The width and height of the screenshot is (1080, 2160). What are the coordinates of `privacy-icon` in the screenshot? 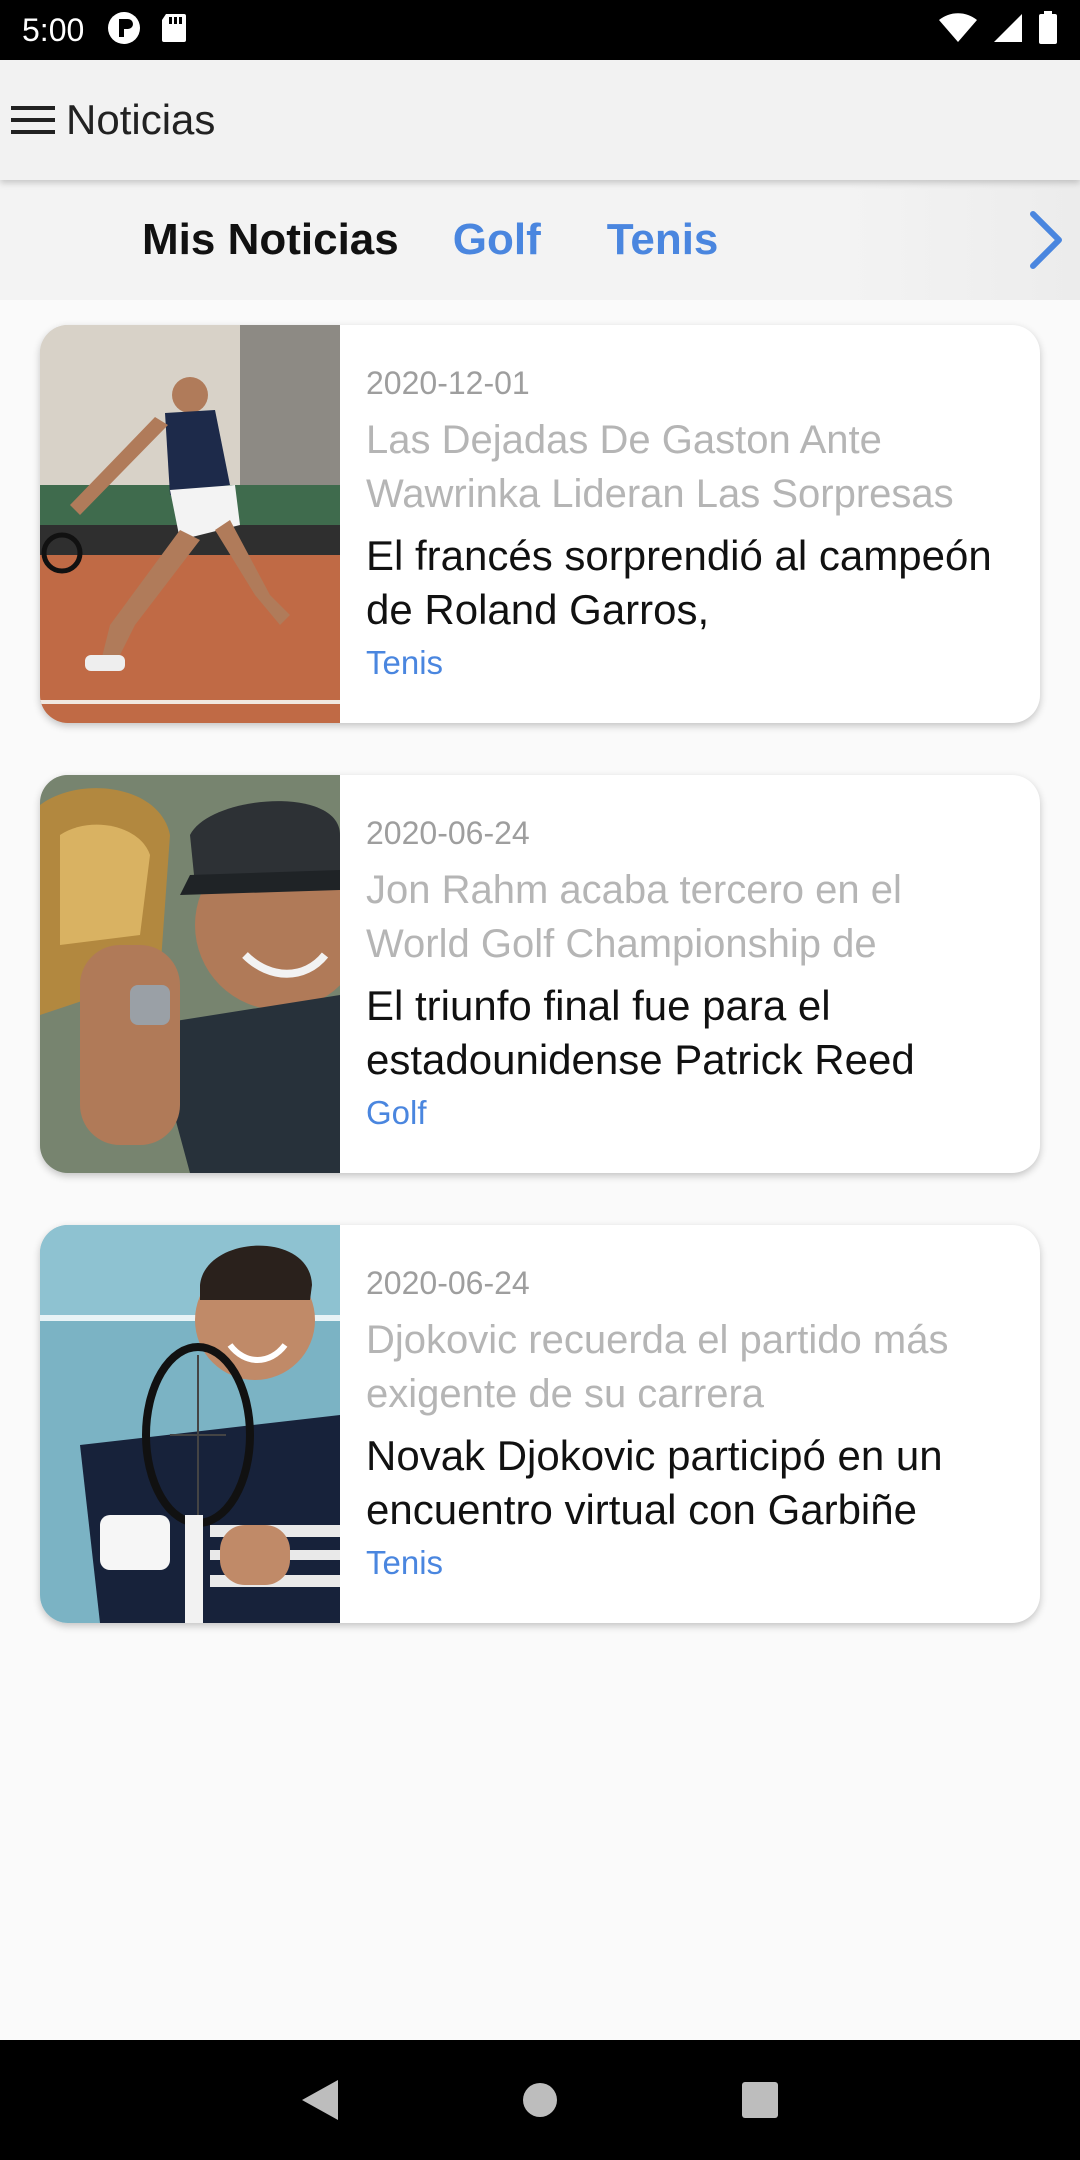 It's located at (124, 30).